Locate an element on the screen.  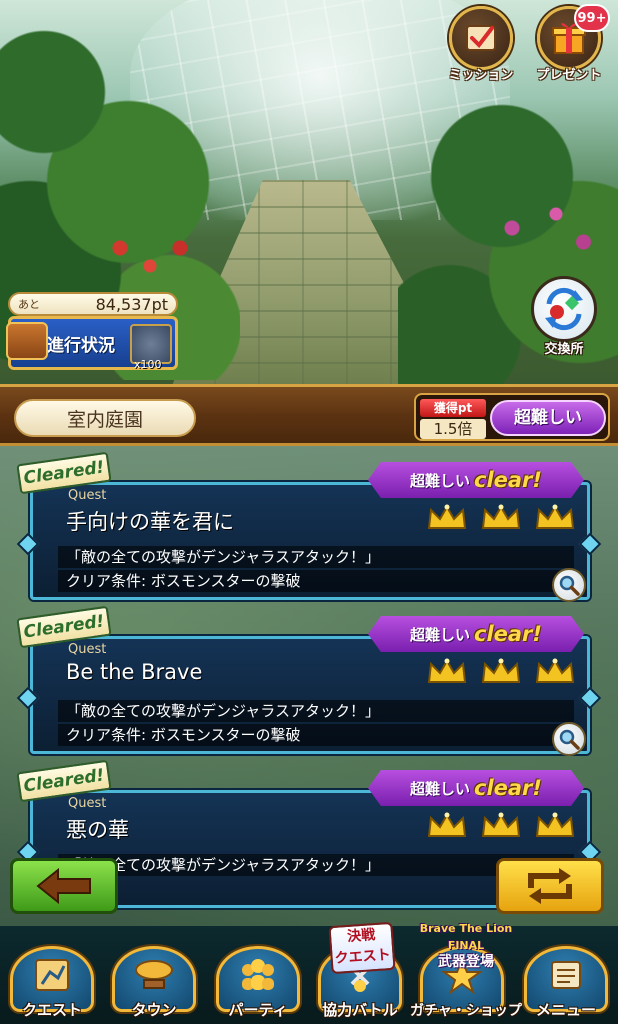
nav-menu: メニュー is located at coordinates (566, 978).